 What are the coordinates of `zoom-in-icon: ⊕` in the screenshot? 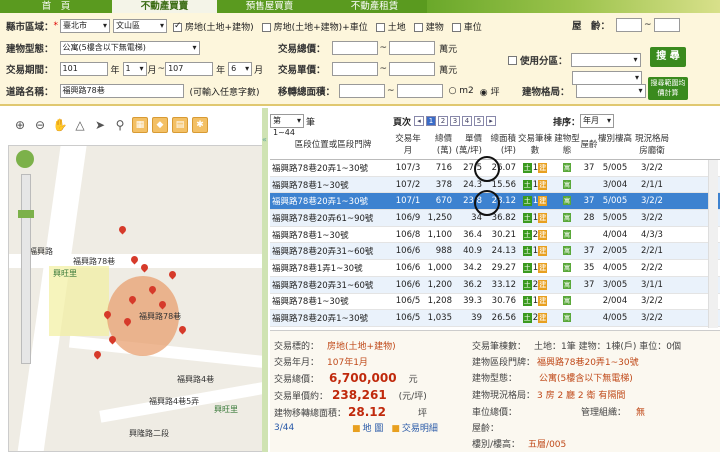 It's located at (20, 125).